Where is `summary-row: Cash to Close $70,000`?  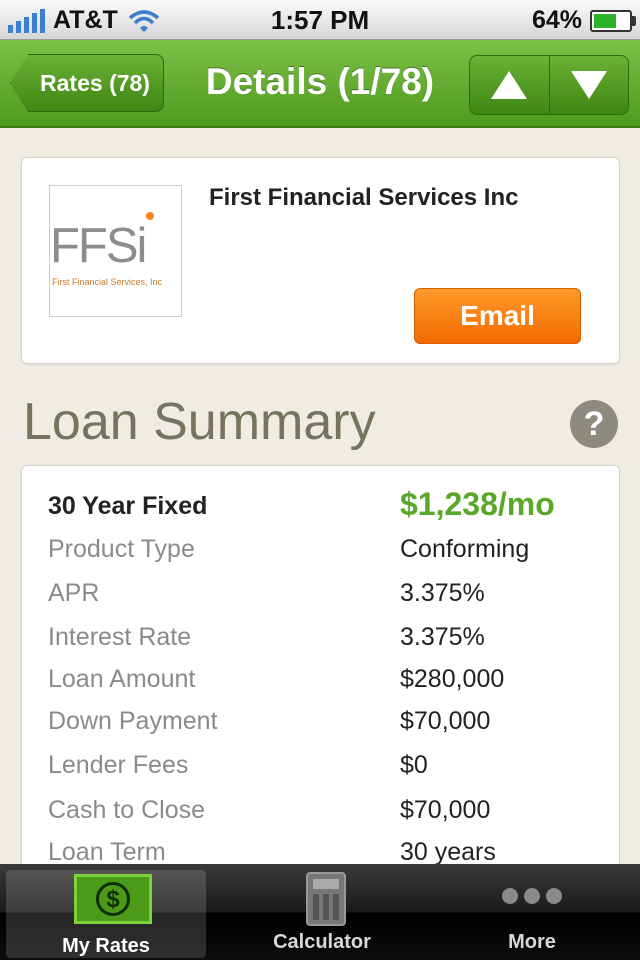 summary-row: Cash to Close $70,000 is located at coordinates (320, 816).